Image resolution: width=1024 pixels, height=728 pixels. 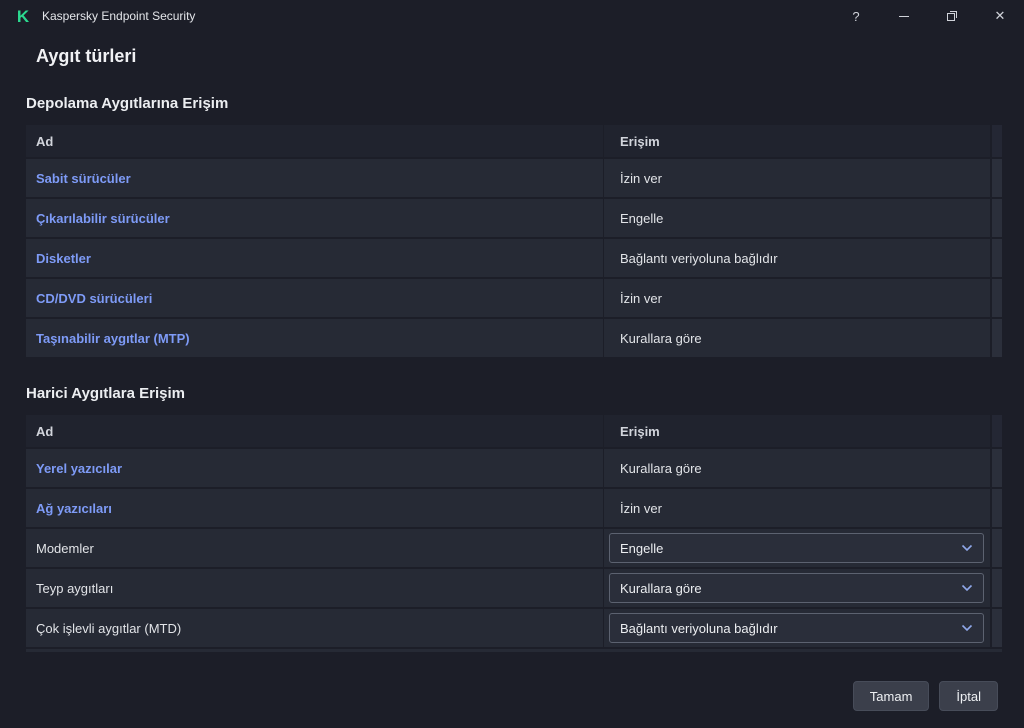 I want to click on cancel-button: İptal, so click(x=968, y=696).